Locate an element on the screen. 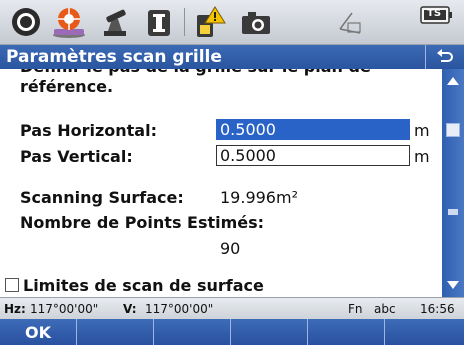 The width and height of the screenshot is (464, 345). nombre-points-value: 90 is located at coordinates (230, 248).